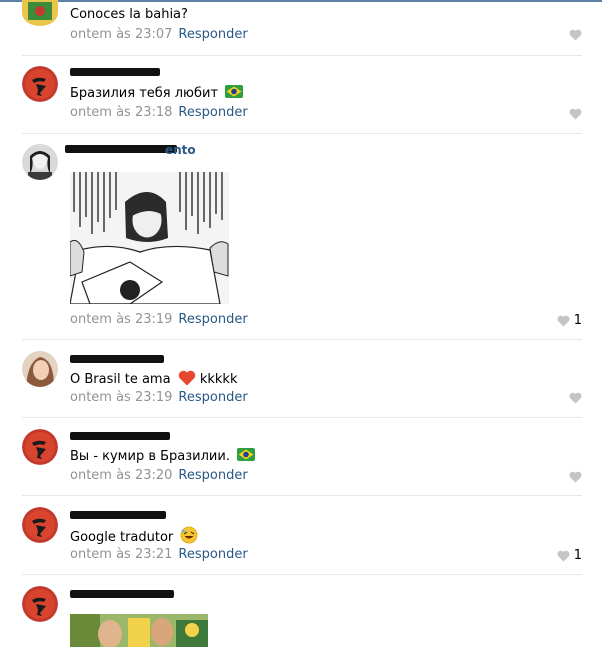 The image size is (602, 647). I want to click on comment-text-body: O Brasil te ama, so click(120, 379).